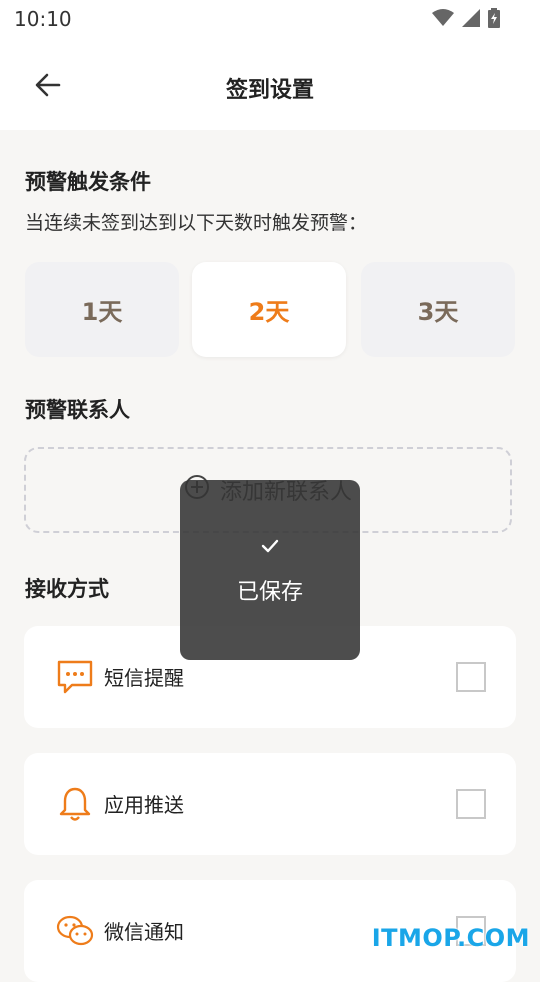 The width and height of the screenshot is (540, 982). Describe the element at coordinates (43, 19) in the screenshot. I see `status-time: 10:10` at that location.